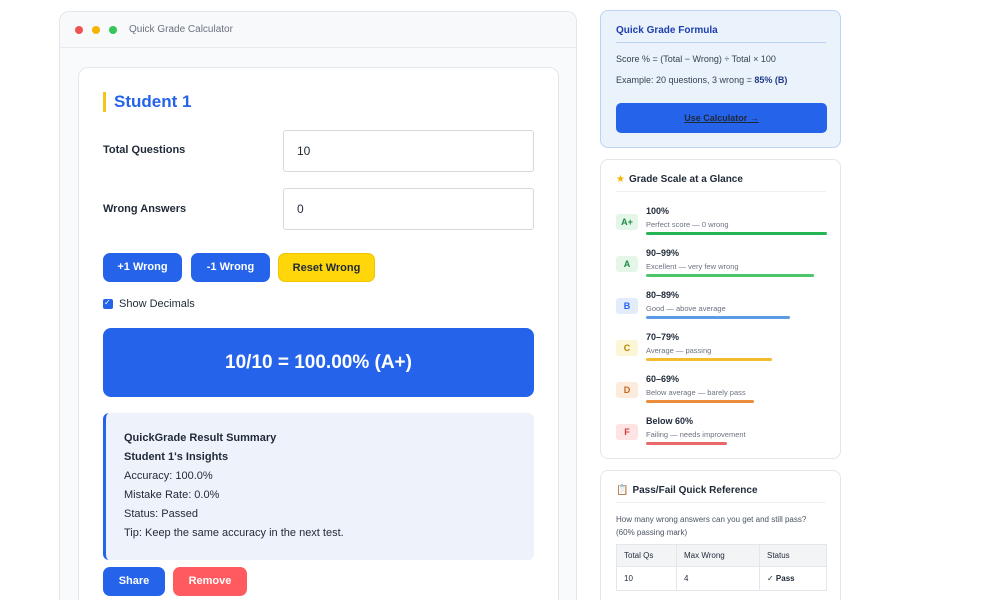  I want to click on status-cell: ✓ Pass, so click(793, 578).